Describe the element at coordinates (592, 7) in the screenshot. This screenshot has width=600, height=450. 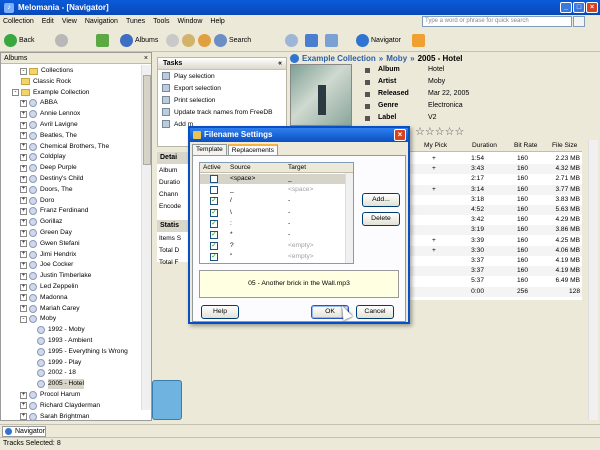
I see `close-button: ×` at that location.